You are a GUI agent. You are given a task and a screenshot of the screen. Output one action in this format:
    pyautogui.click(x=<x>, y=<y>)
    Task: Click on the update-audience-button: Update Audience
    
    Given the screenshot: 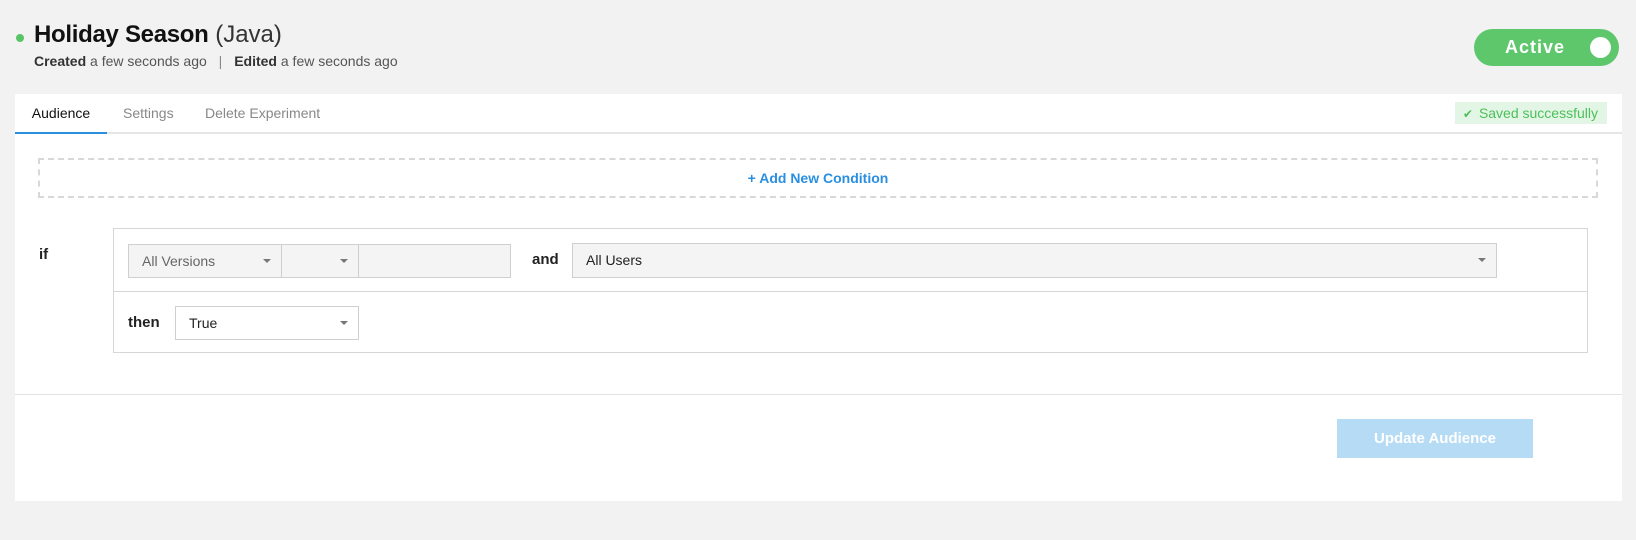 What is the action you would take?
    pyautogui.click(x=1435, y=438)
    